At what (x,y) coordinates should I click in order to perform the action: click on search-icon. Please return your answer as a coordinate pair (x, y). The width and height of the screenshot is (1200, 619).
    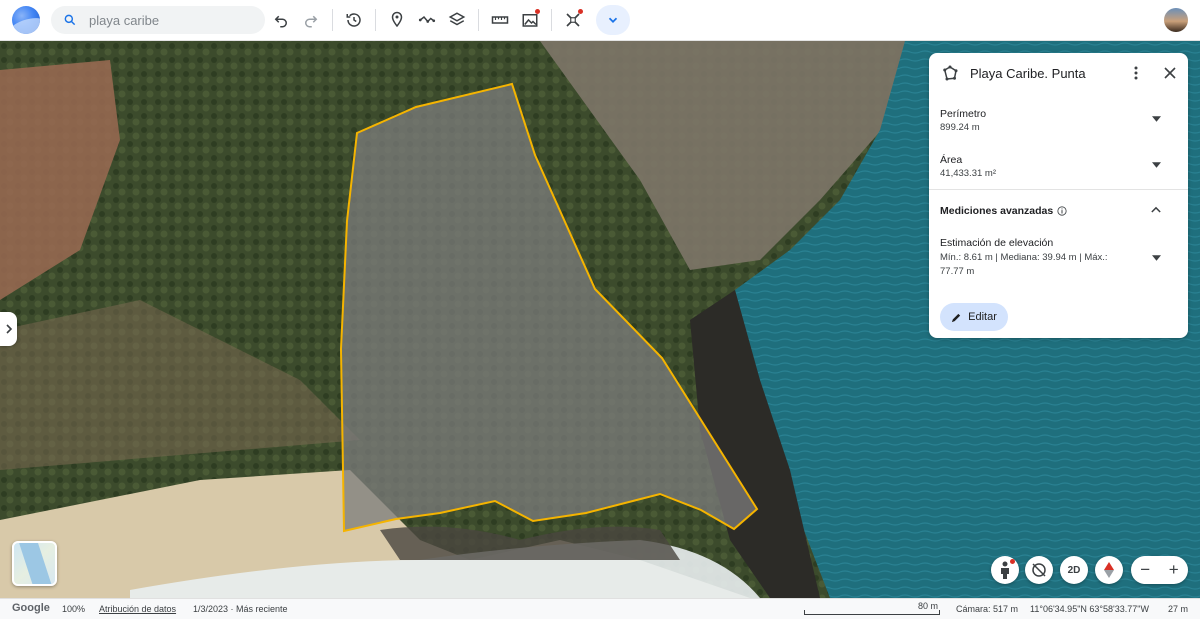
    Looking at the image, I should click on (70, 20).